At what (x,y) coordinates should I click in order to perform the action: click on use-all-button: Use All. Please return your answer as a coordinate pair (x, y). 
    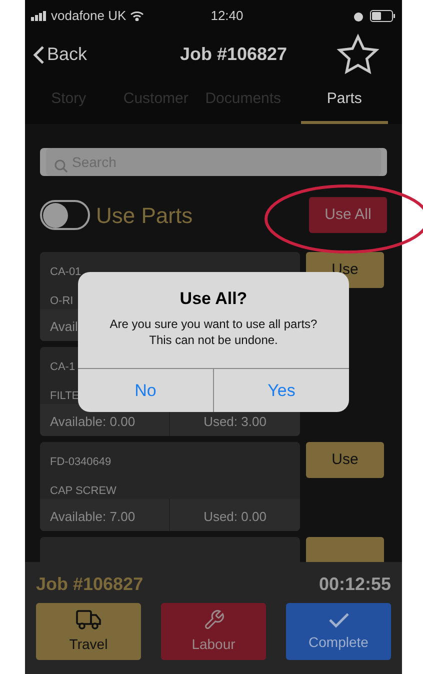
    Looking at the image, I should click on (348, 215).